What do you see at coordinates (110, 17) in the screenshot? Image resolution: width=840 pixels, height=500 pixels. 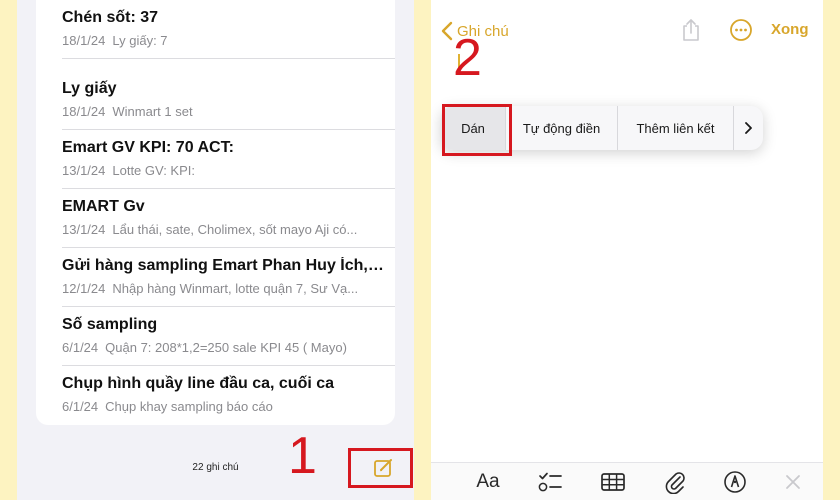 I see `note-title: Chén sốt: 37` at bounding box center [110, 17].